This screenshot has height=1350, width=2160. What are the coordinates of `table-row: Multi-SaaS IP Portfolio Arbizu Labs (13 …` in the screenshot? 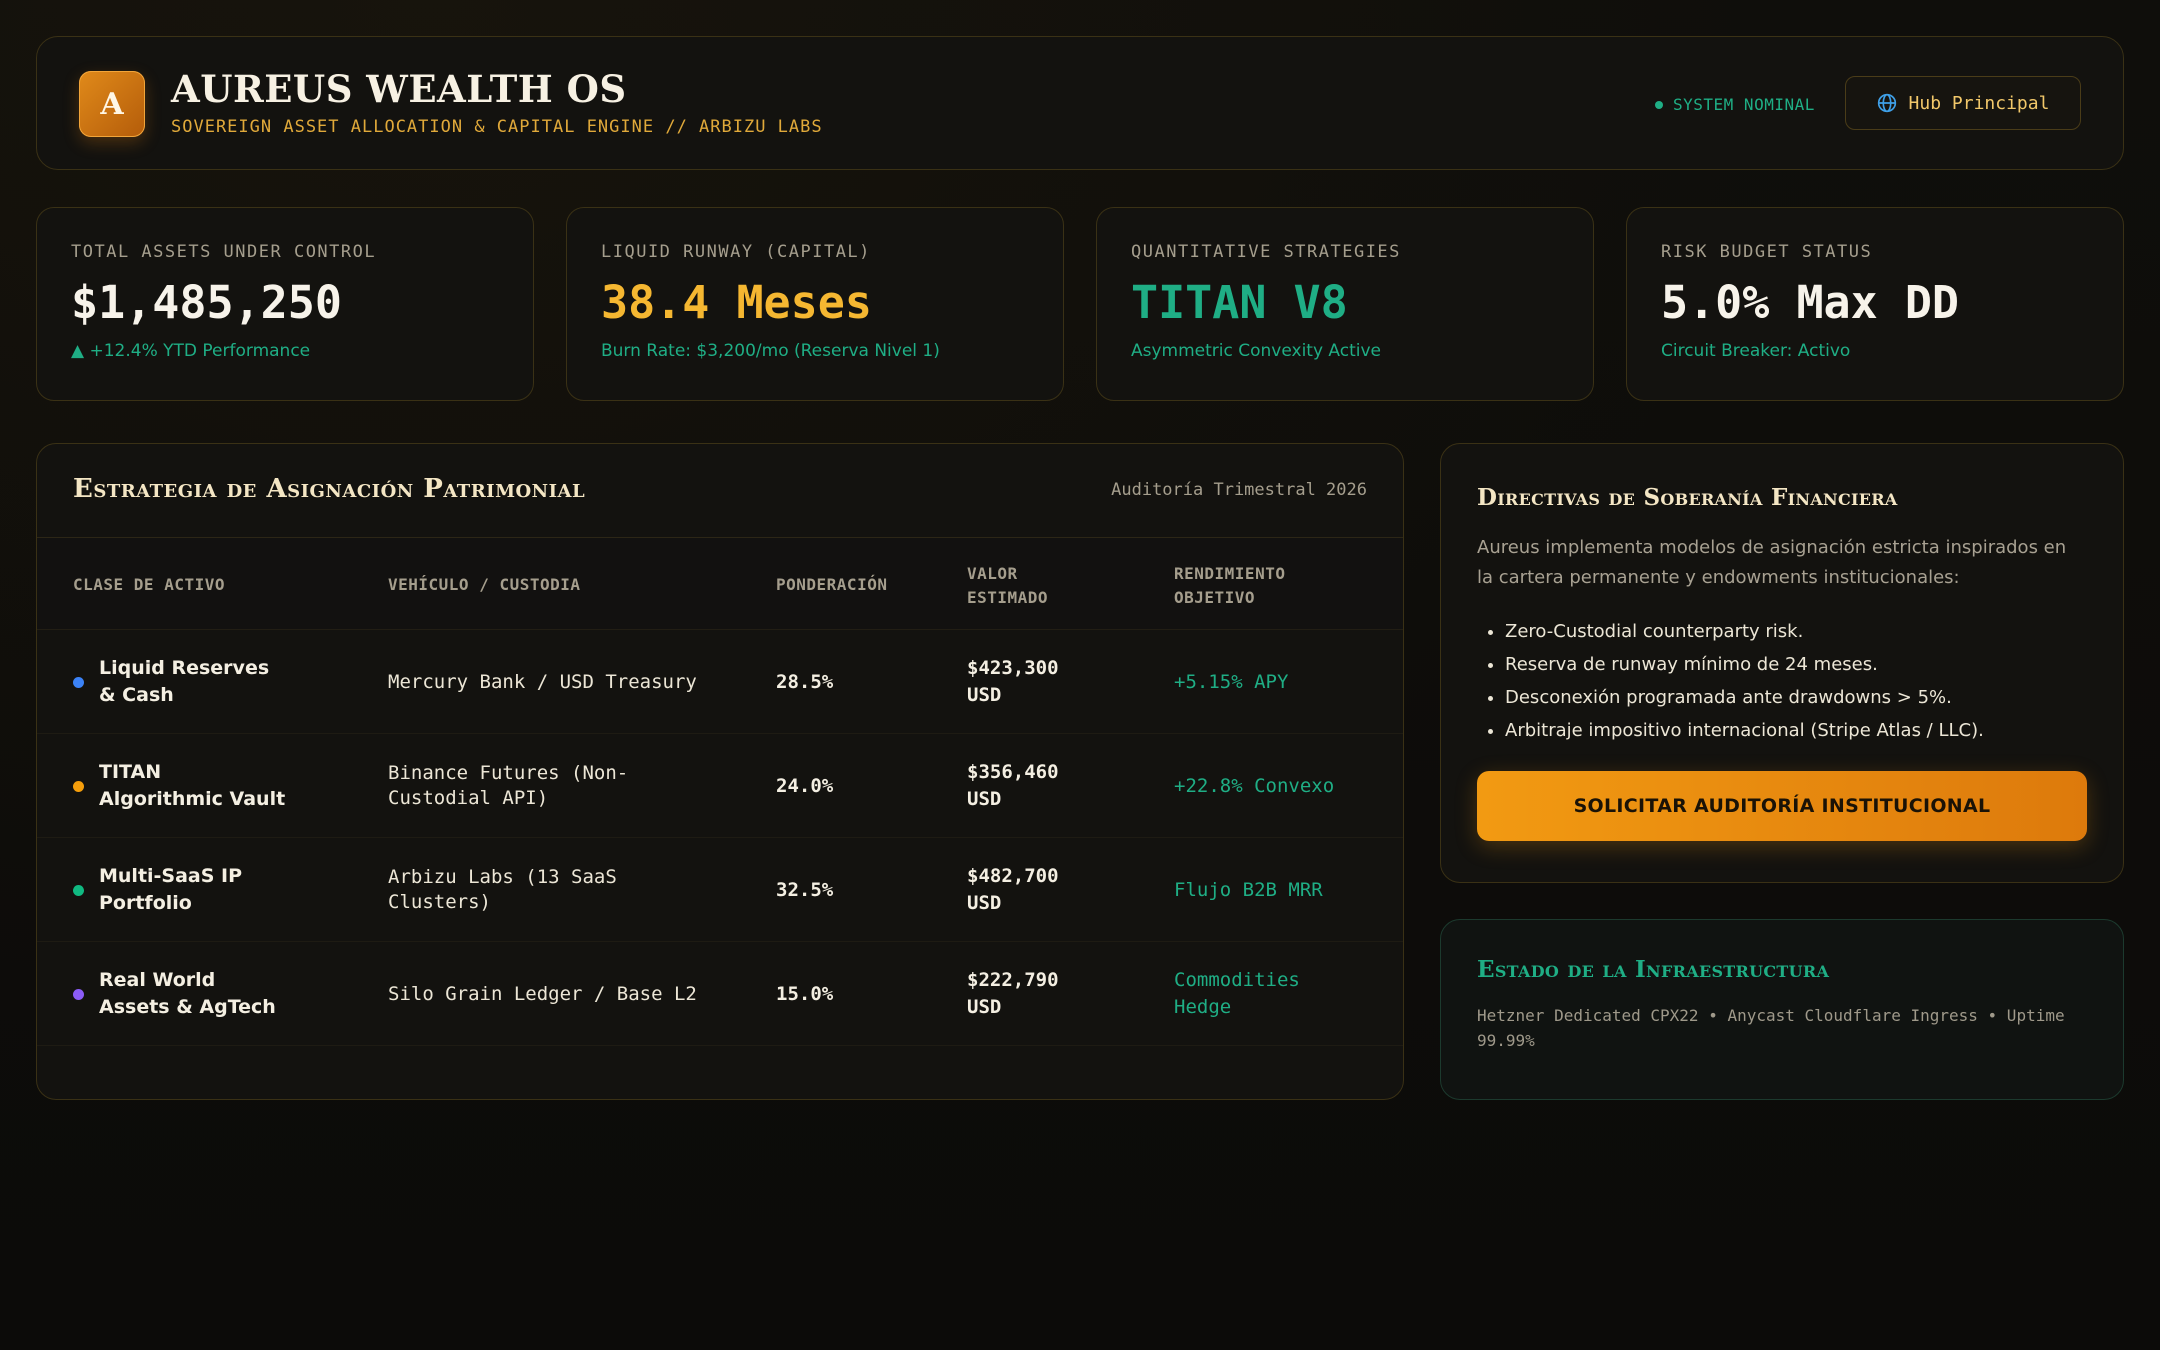 It's located at (720, 890).